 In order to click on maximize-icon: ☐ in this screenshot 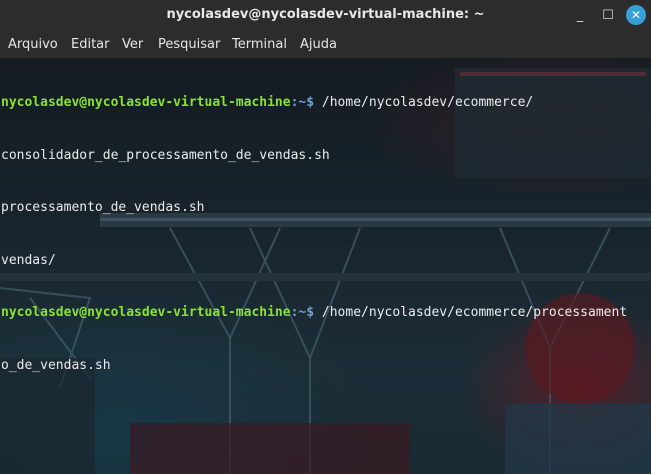, I will do `click(608, 15)`.